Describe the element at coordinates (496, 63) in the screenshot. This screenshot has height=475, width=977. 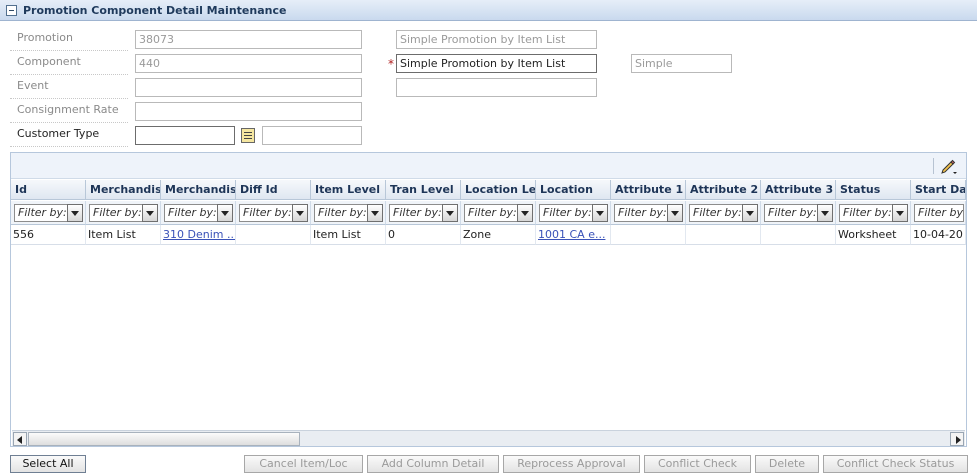
I see `component-name-field: Simple Promotion by Item List` at that location.